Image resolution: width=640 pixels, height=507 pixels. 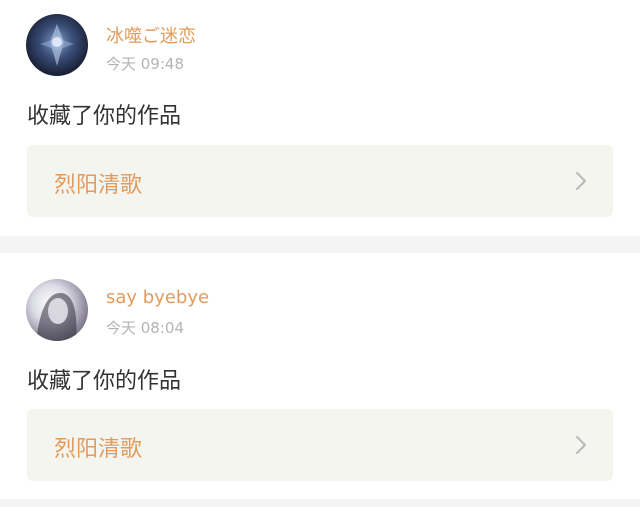 I want to click on username: 冰噬ご迷恋, so click(x=151, y=35).